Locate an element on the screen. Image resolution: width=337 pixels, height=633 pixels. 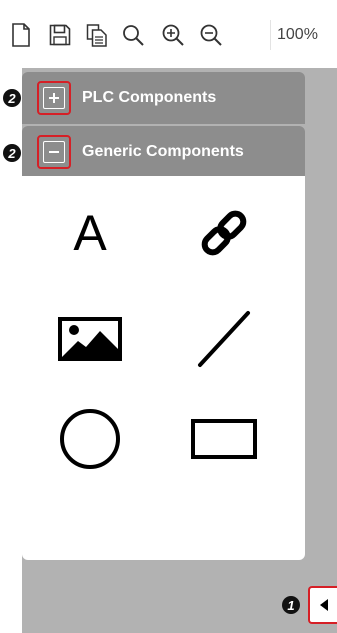
text-icon: A is located at coordinates (90, 233).